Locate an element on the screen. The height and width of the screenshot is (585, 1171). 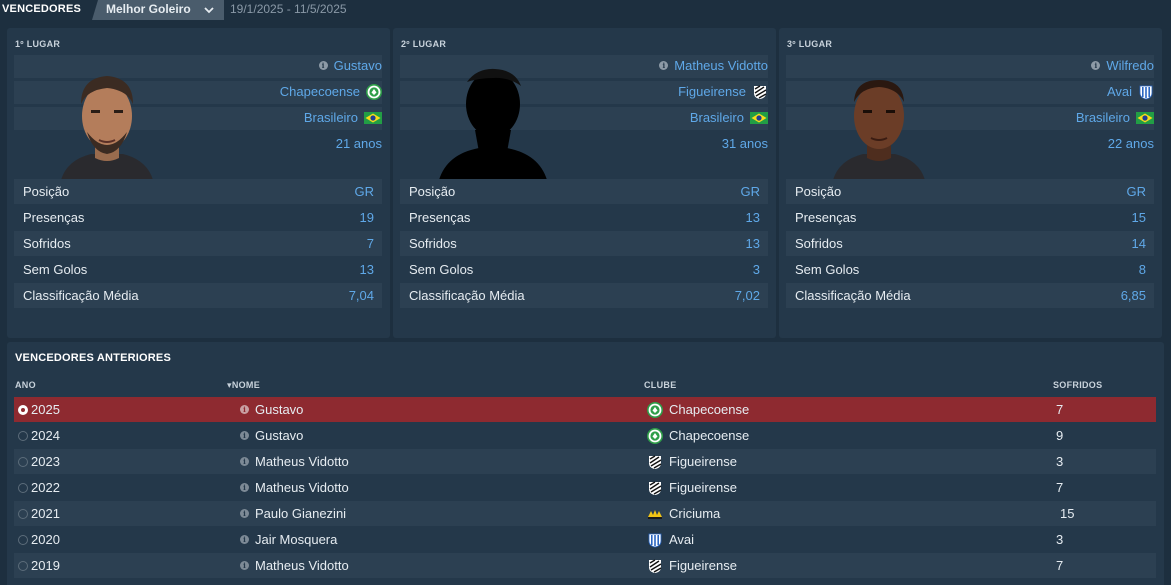
club-link: Figueirense is located at coordinates (723, 91).